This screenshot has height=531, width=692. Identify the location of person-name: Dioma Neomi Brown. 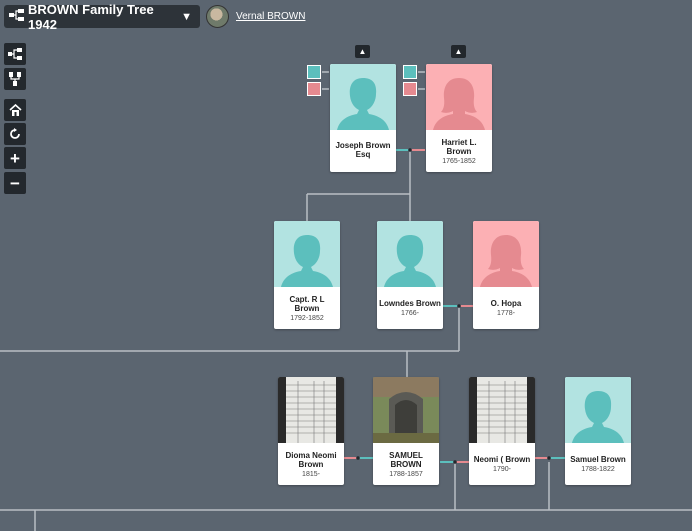
(311, 459).